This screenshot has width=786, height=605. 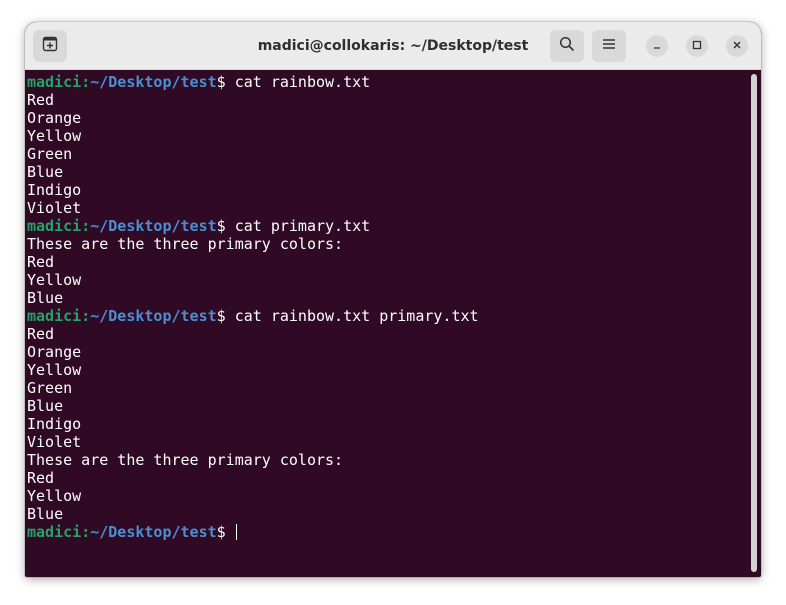 I want to click on search-icon, so click(x=567, y=46).